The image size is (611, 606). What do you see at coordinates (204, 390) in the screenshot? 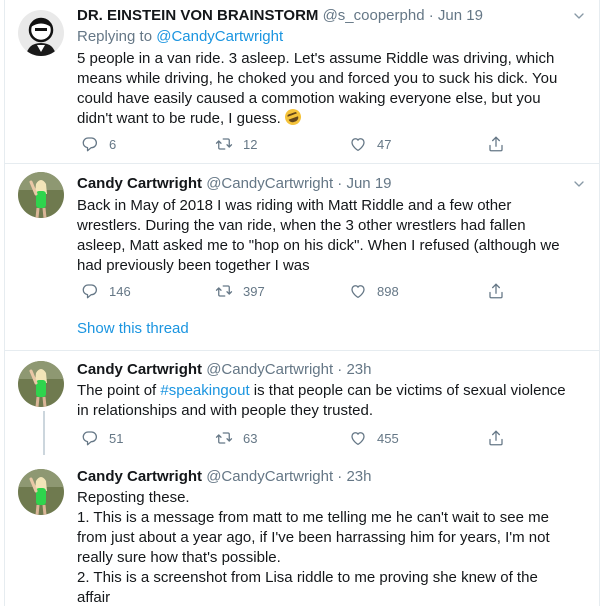
I see `hashtag-link: #speakingout` at bounding box center [204, 390].